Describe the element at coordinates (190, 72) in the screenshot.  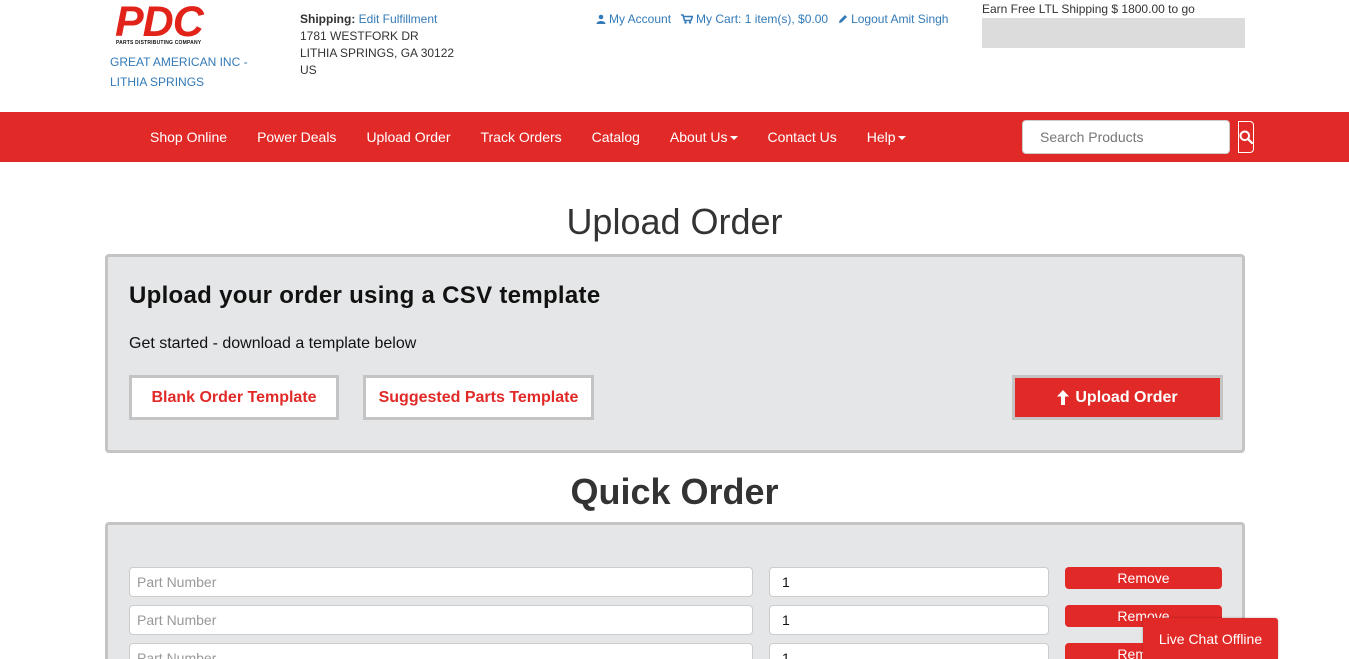
I see `company-link: GREAT AMERICAN INC - LITHIA SPRINGS` at that location.